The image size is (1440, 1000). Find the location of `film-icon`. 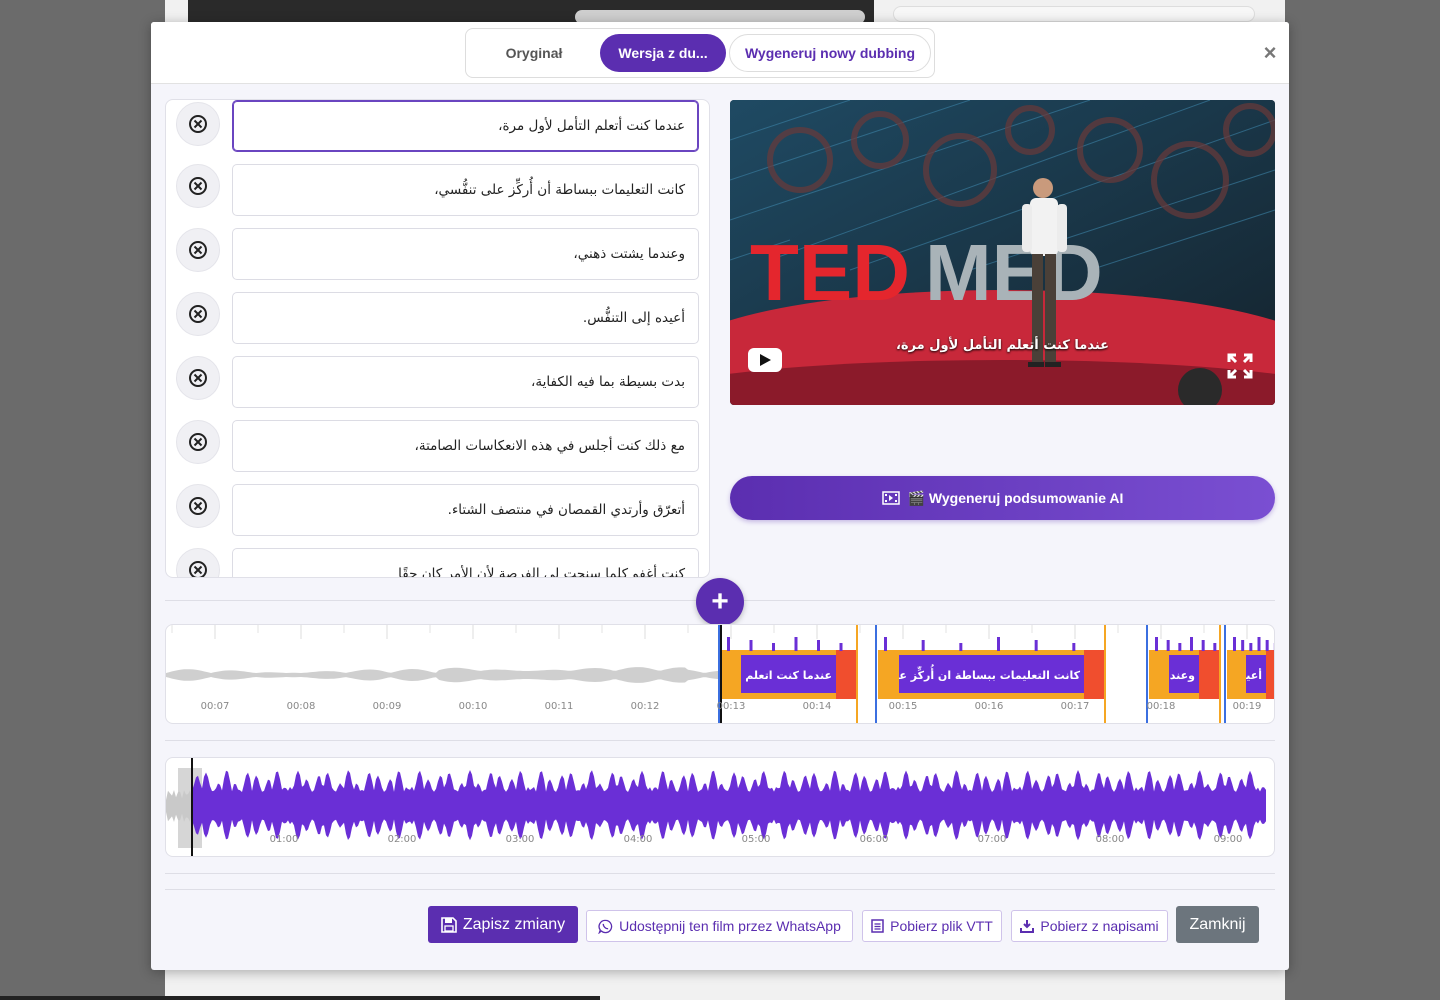

film-icon is located at coordinates (890, 498).